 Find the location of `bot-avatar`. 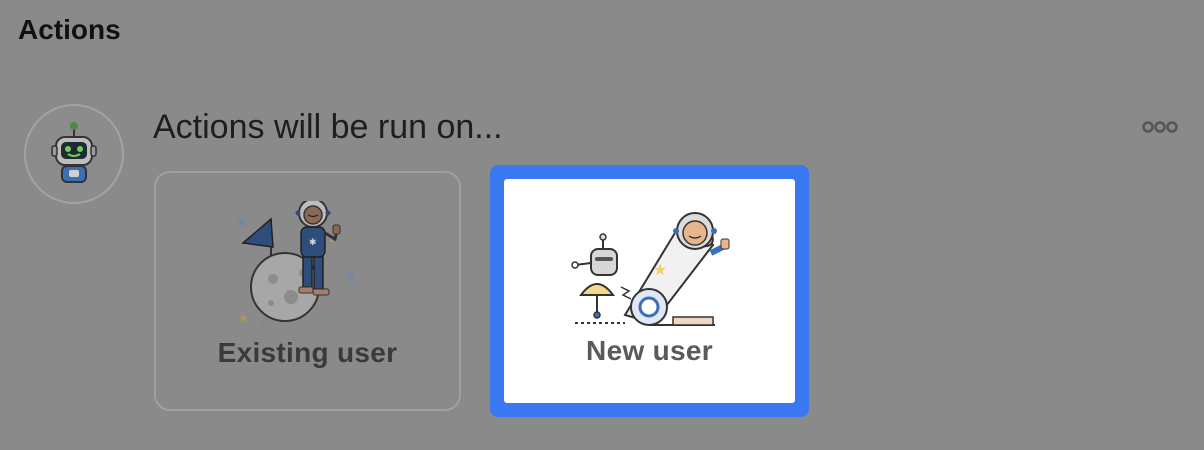

bot-avatar is located at coordinates (74, 154).